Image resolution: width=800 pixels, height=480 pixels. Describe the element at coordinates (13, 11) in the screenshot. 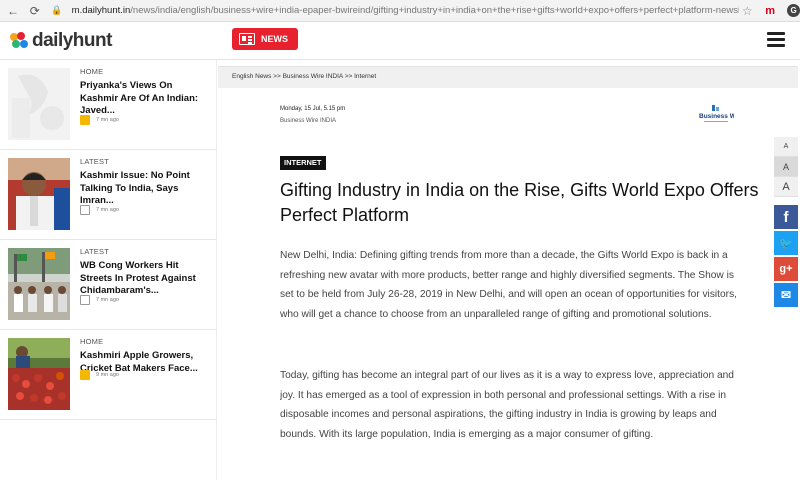

I see `back-icon: ←` at that location.